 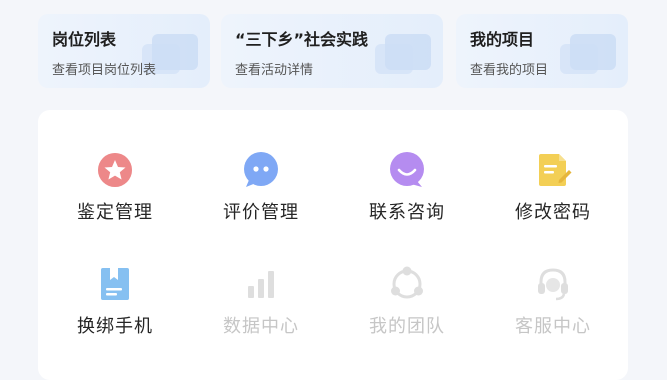 What do you see at coordinates (274, 70) in the screenshot?
I see `card-subtitle: 查看活动详情` at bounding box center [274, 70].